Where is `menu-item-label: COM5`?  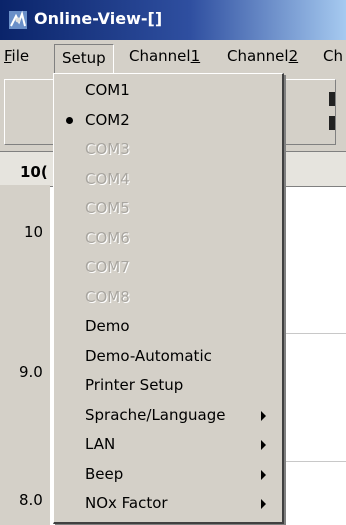
menu-item-label: COM5 is located at coordinates (107, 208).